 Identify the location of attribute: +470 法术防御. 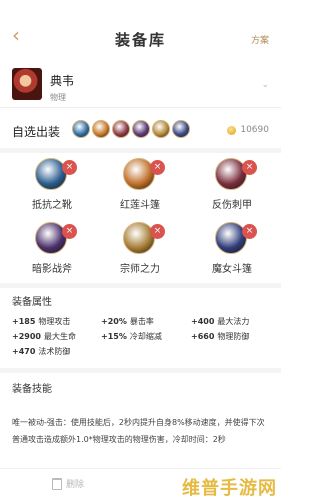
(56, 351).